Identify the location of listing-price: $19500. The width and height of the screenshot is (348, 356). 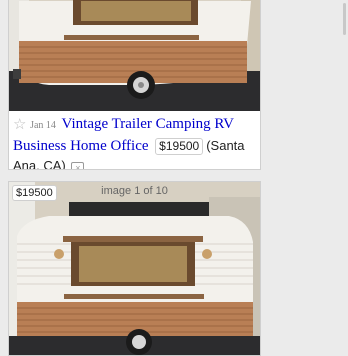
(179, 146).